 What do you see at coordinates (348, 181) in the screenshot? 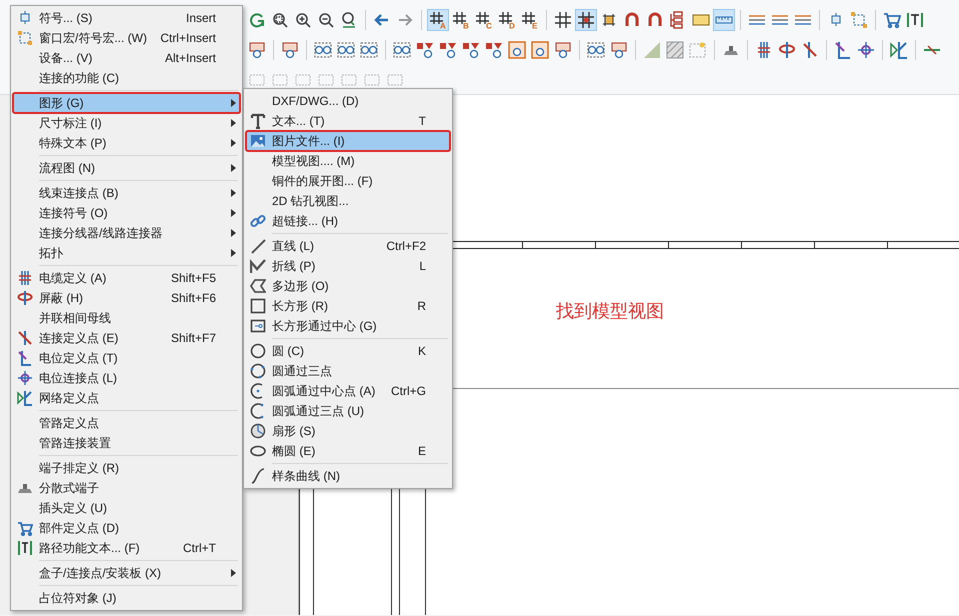
I see `menu-item: 铜件的展开图... (F)` at bounding box center [348, 181].